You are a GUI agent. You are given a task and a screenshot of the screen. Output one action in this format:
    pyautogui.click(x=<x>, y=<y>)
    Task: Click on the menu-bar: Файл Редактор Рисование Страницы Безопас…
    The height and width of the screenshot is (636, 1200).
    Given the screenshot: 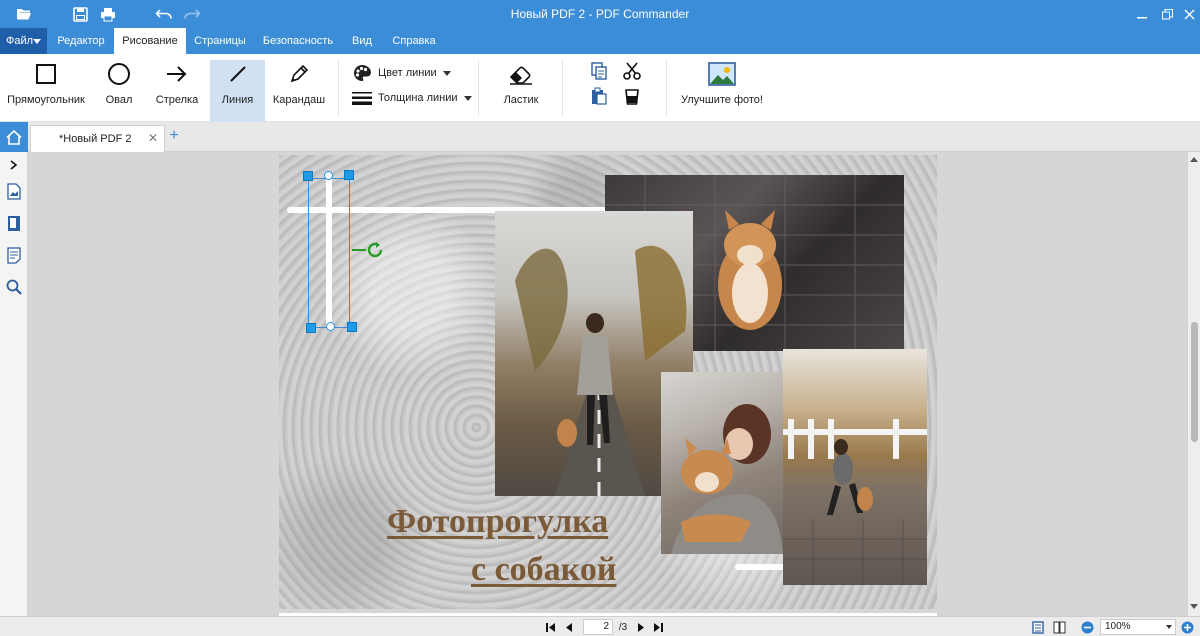 What is the action you would take?
    pyautogui.click(x=600, y=41)
    